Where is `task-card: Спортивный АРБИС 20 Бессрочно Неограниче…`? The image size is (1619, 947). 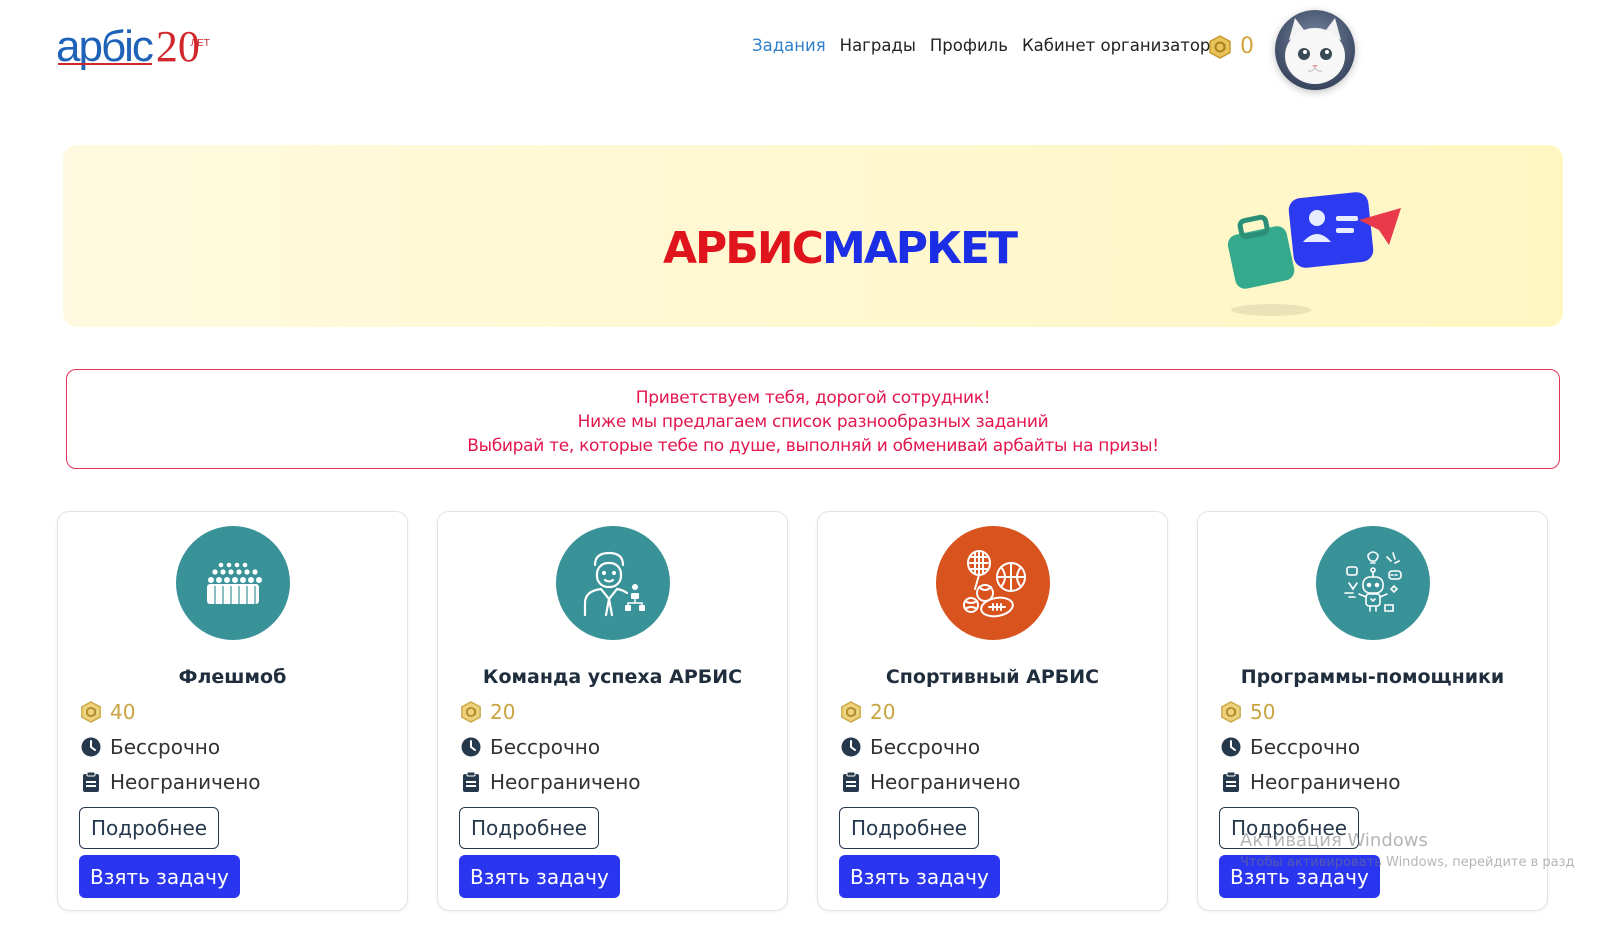 task-card: Спортивный АРБИС 20 Бессрочно Неограниче… is located at coordinates (992, 711).